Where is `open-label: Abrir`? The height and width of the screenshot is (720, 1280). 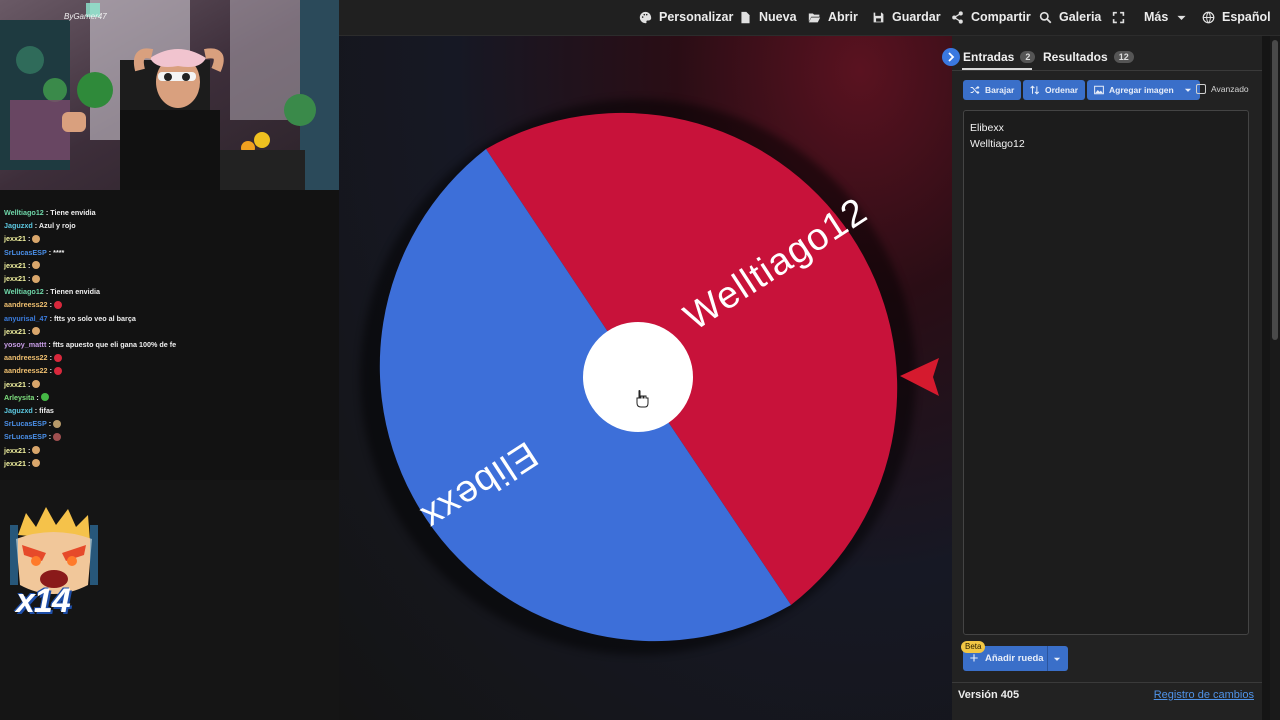
open-label: Abrir is located at coordinates (843, 17).